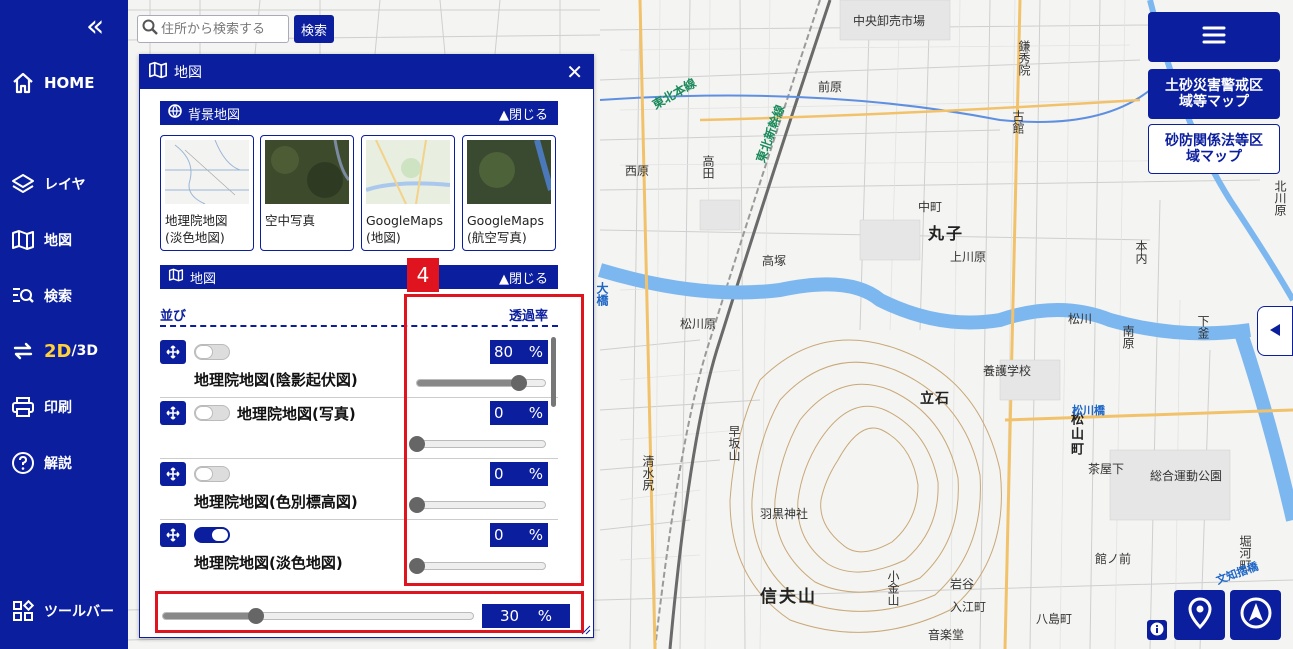 The image size is (1293, 649). I want to click on map-label: 南原, so click(1128, 337).